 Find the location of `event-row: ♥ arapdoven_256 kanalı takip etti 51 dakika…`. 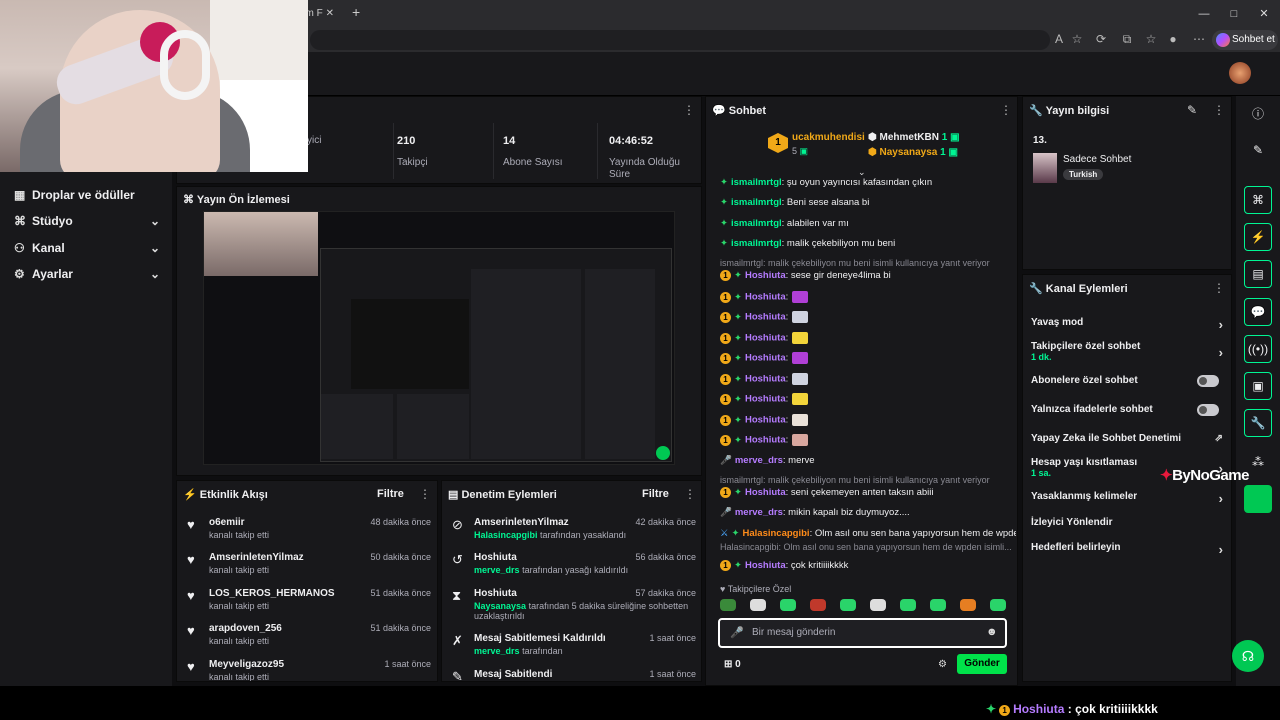

event-row: ♥ arapdoven_256 kanalı takip etti 51 dakika… is located at coordinates (308, 640).